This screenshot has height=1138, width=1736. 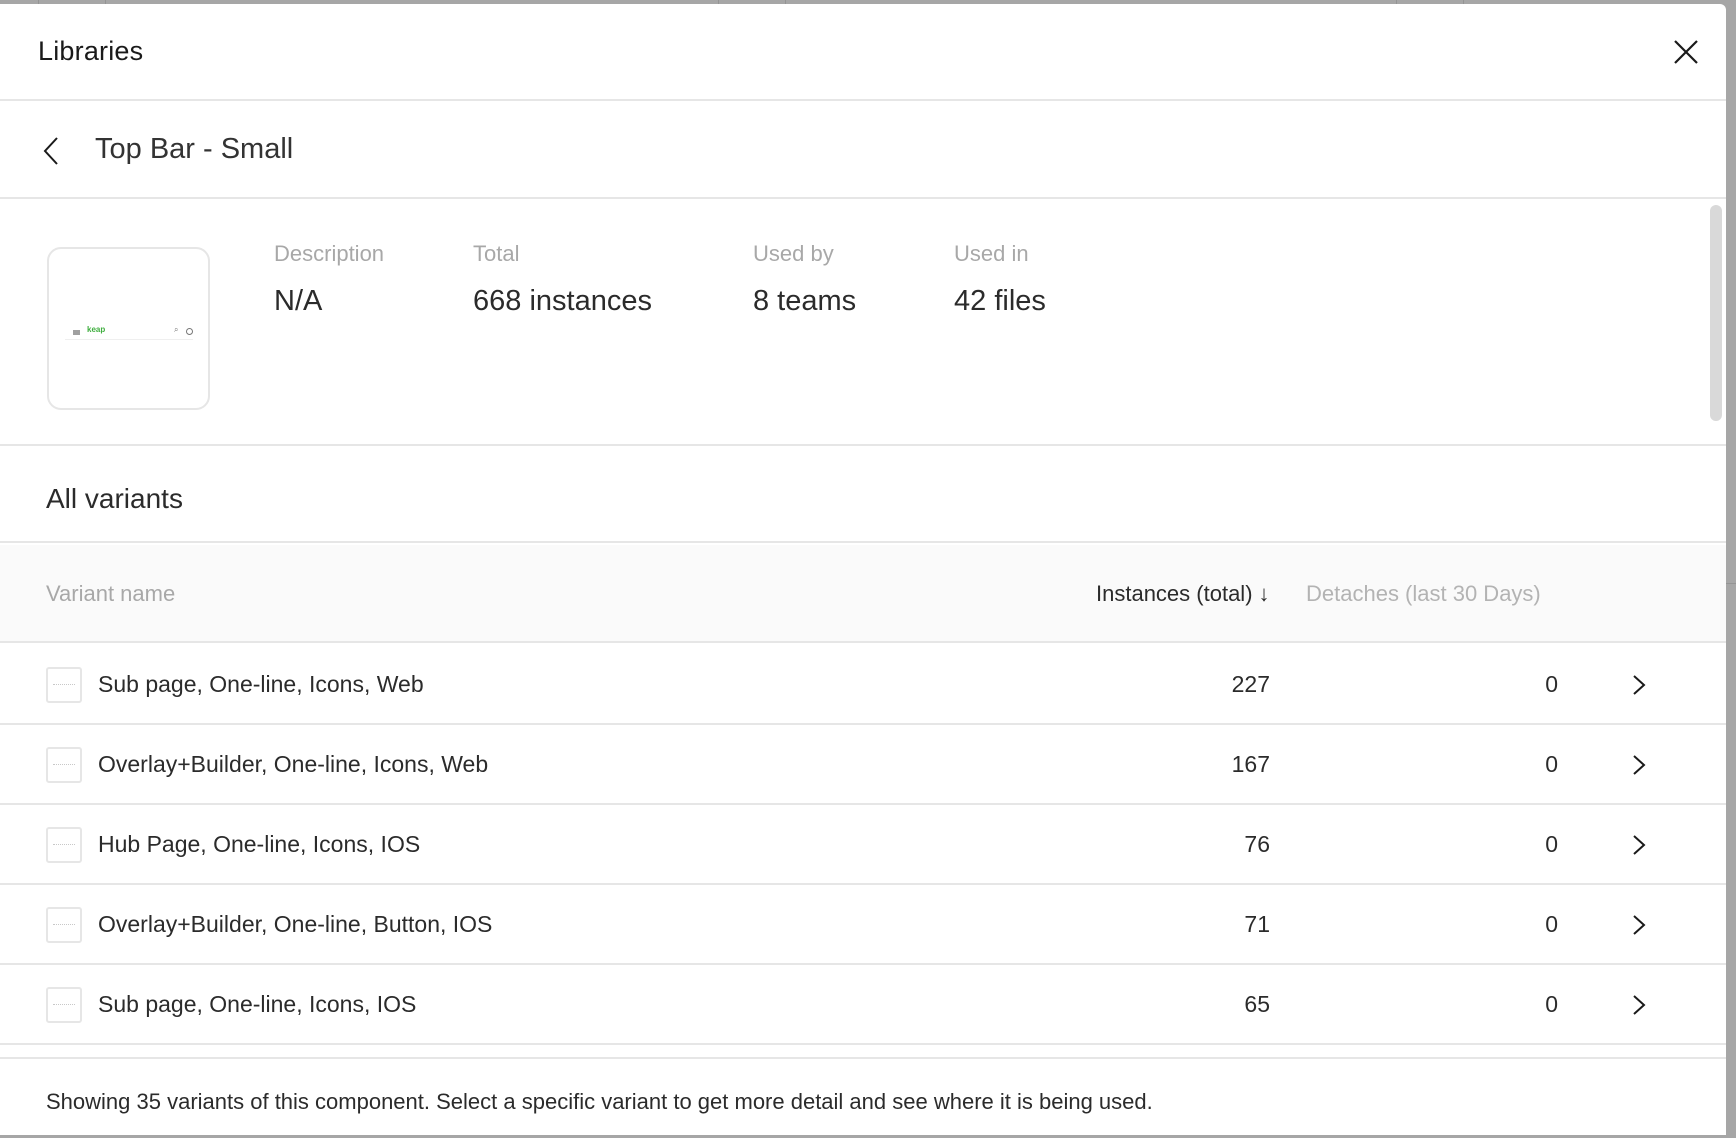 I want to click on table-row: Hub Page, One-line, Icons, IOS 76 0, so click(x=863, y=845).